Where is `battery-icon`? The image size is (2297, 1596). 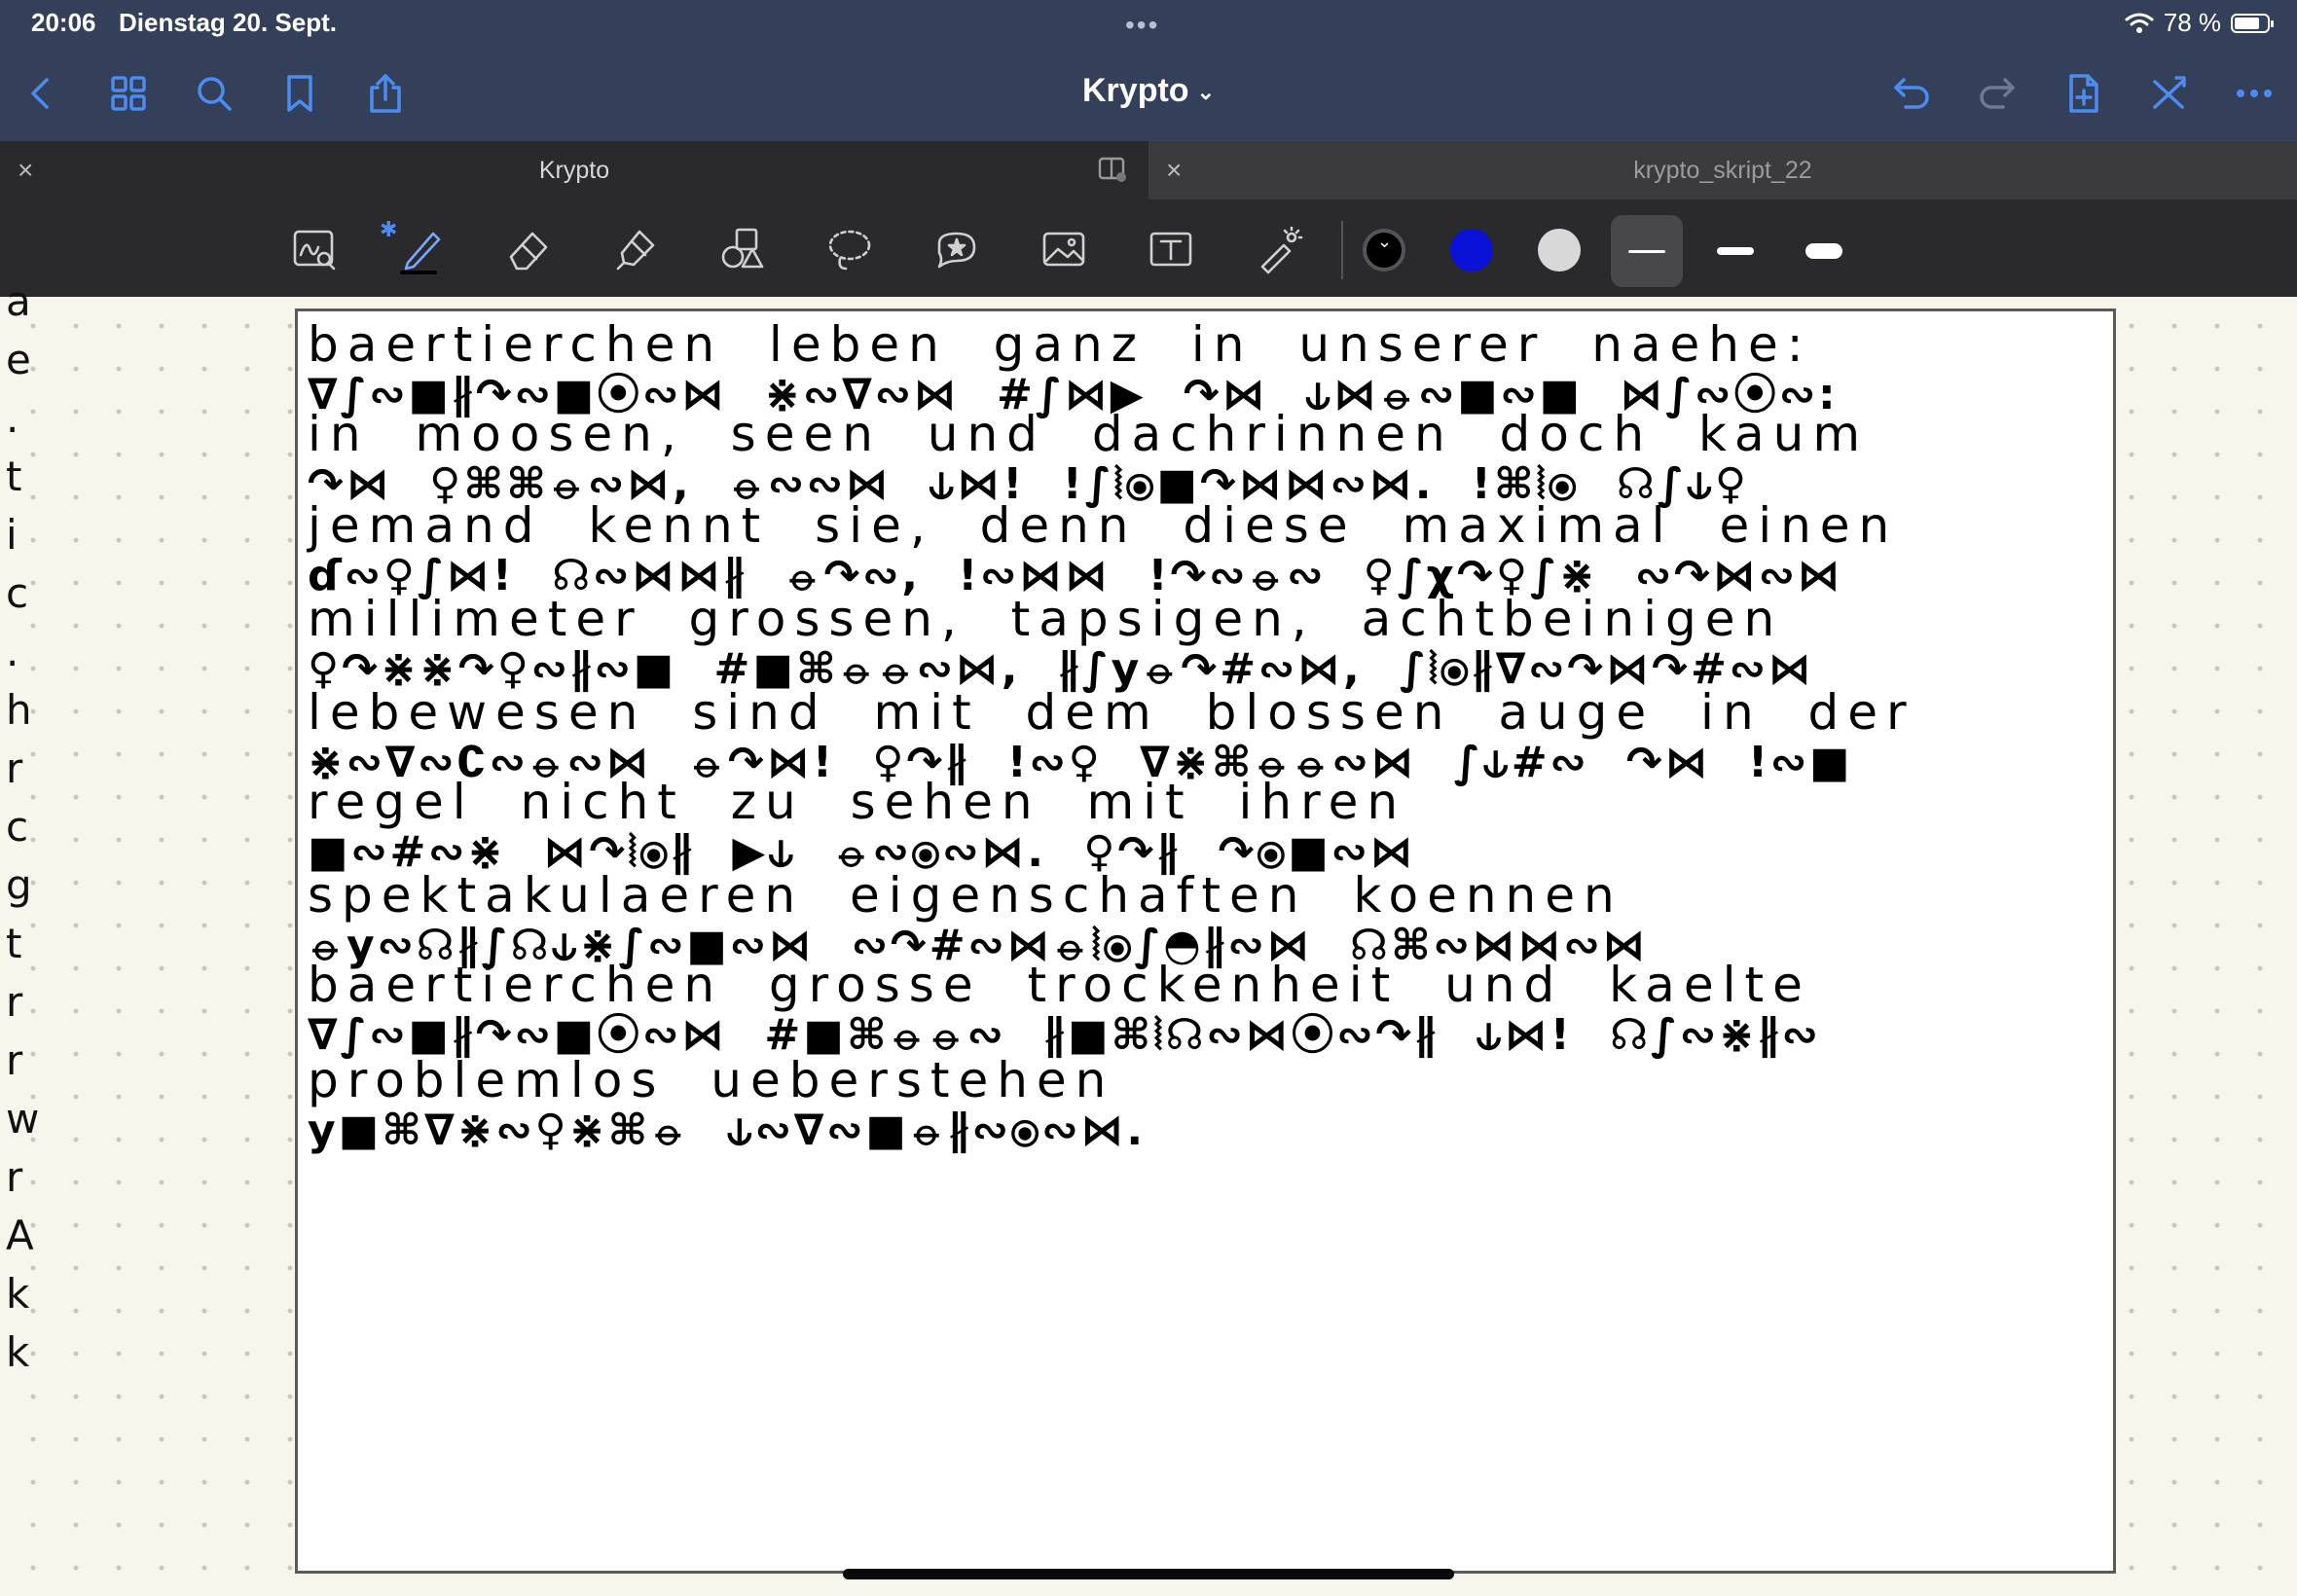
battery-icon is located at coordinates (2252, 23).